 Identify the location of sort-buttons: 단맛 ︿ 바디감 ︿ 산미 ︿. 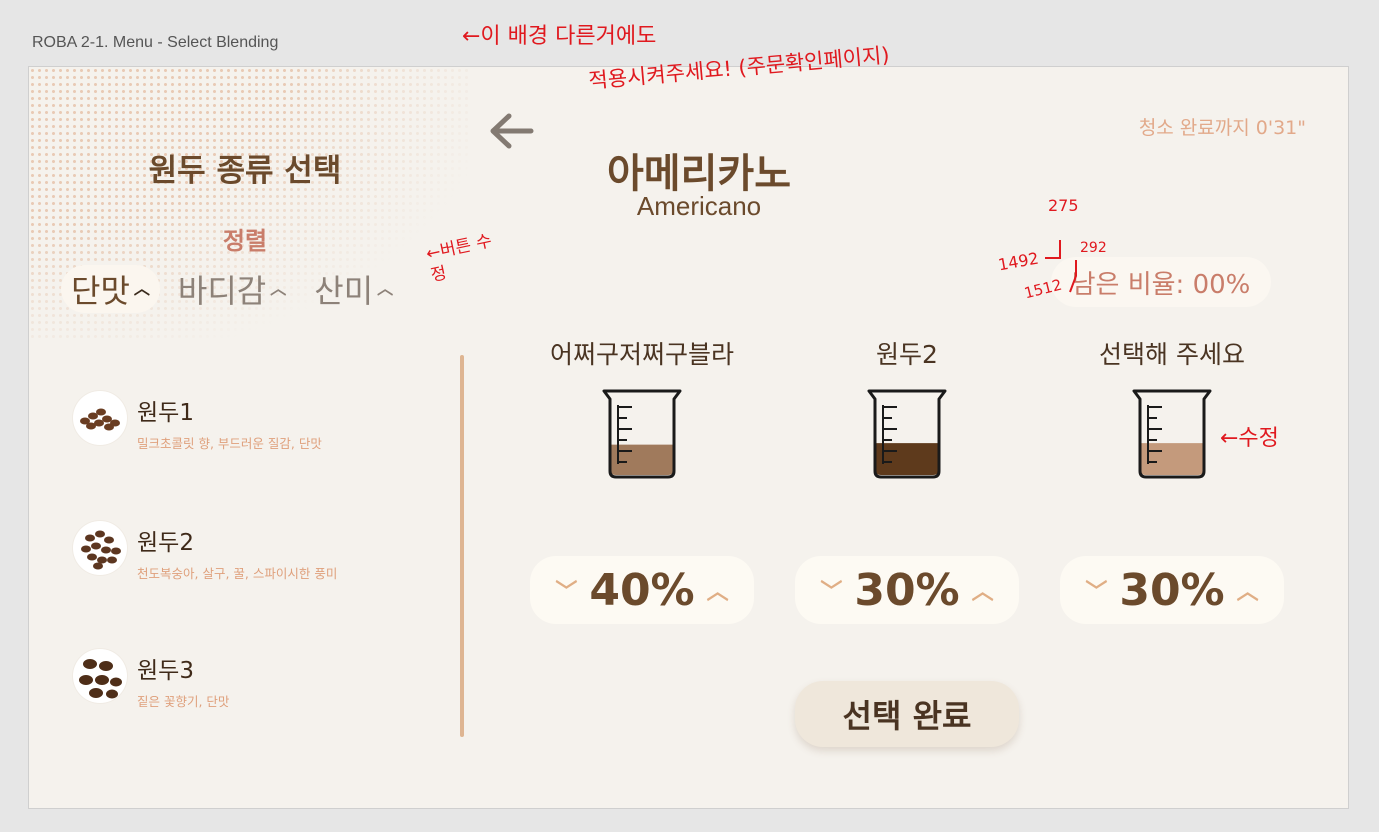
(232, 289).